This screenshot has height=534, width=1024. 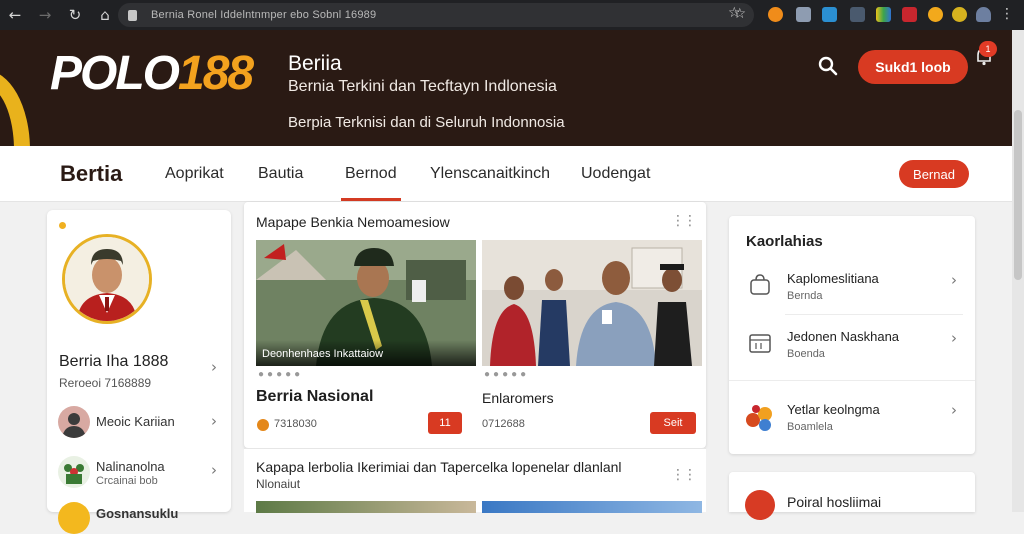 What do you see at coordinates (15, 15) in the screenshot?
I see `back-icon: ←` at bounding box center [15, 15].